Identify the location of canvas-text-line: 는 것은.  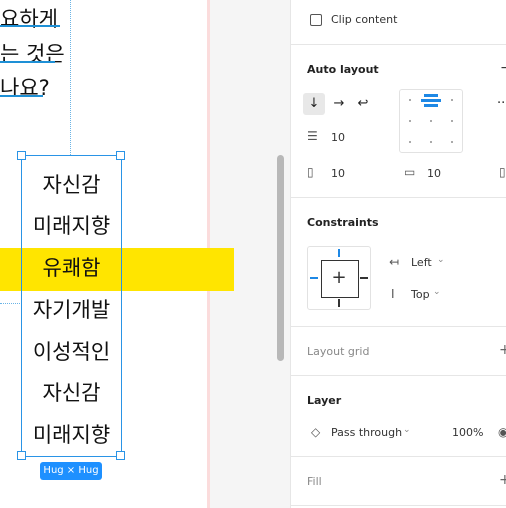
(32, 53).